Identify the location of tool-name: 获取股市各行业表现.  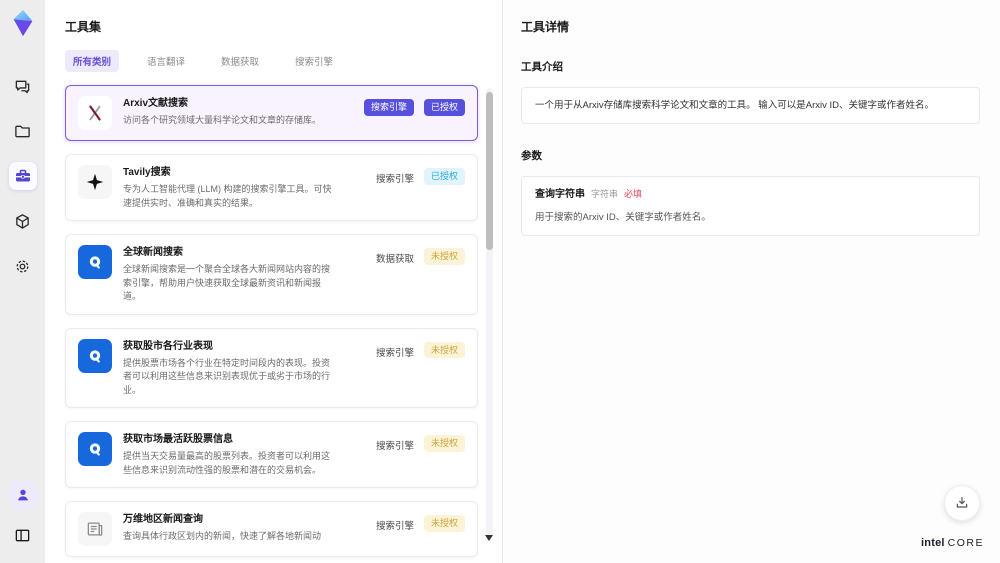
(168, 346).